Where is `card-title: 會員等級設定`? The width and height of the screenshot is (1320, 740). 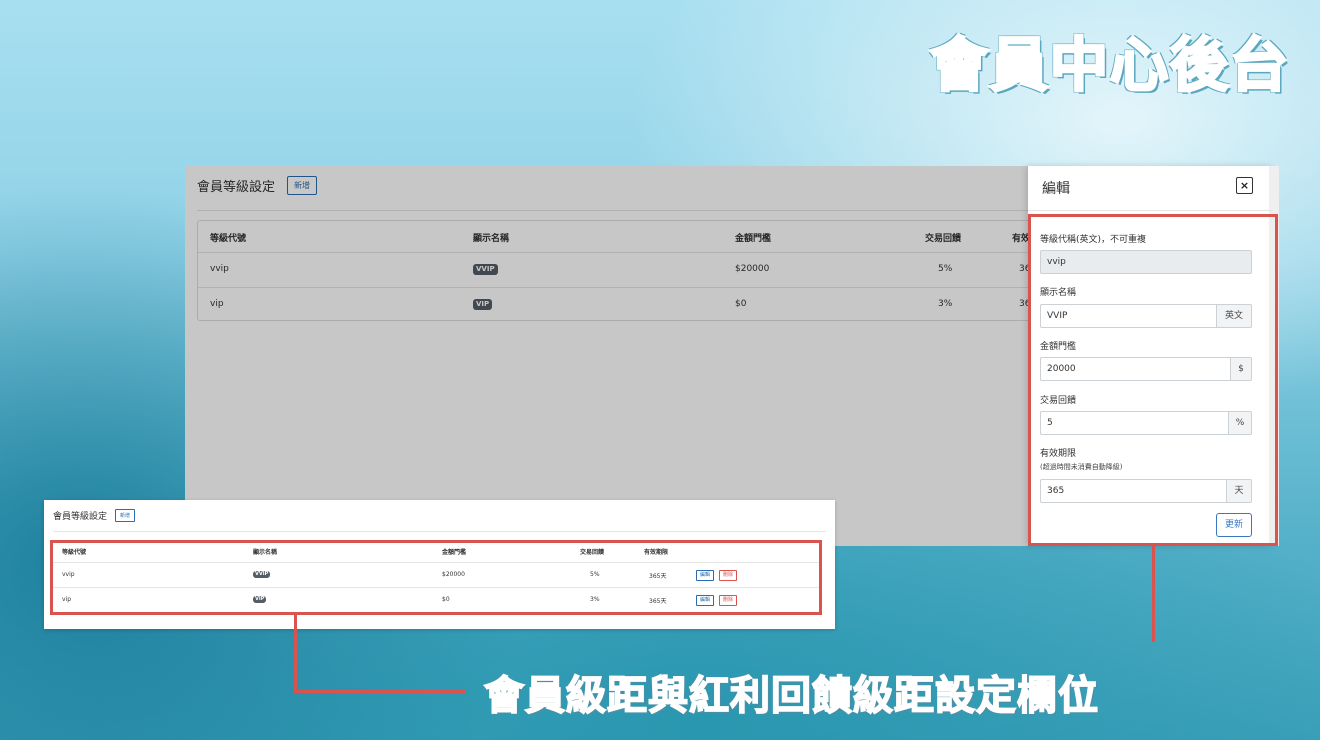 card-title: 會員等級設定 is located at coordinates (80, 517).